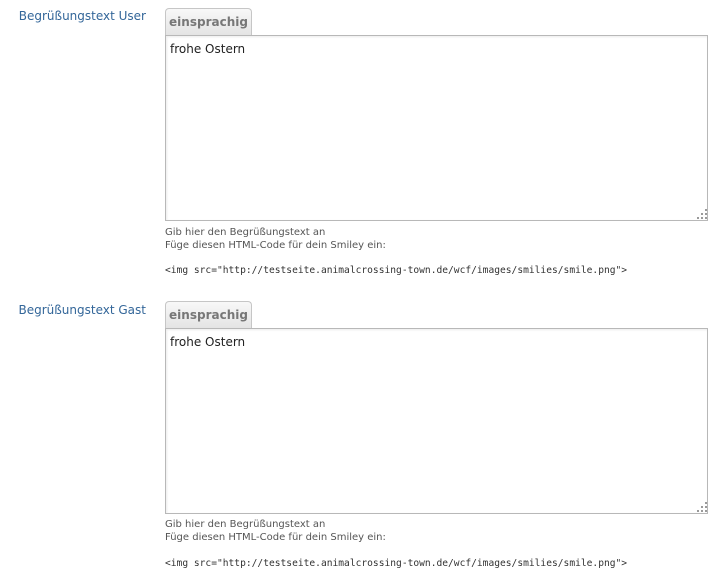 The height and width of the screenshot is (583, 728). I want to click on field-label-greeting-guest: Begrüßungstext Gast, so click(82, 310).